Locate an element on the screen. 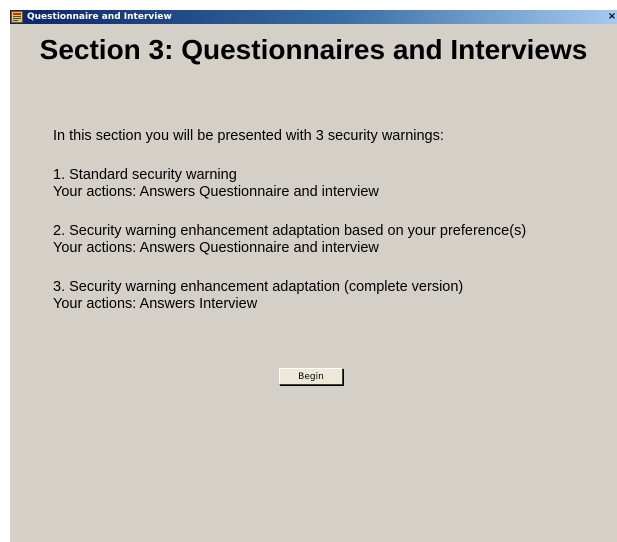  close-icon: × is located at coordinates (612, 17).